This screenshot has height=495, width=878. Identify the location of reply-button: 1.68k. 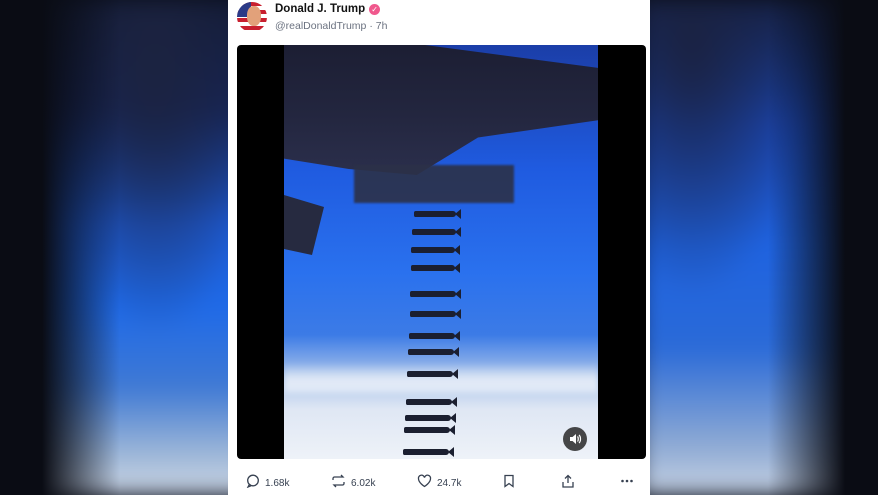
(267, 483).